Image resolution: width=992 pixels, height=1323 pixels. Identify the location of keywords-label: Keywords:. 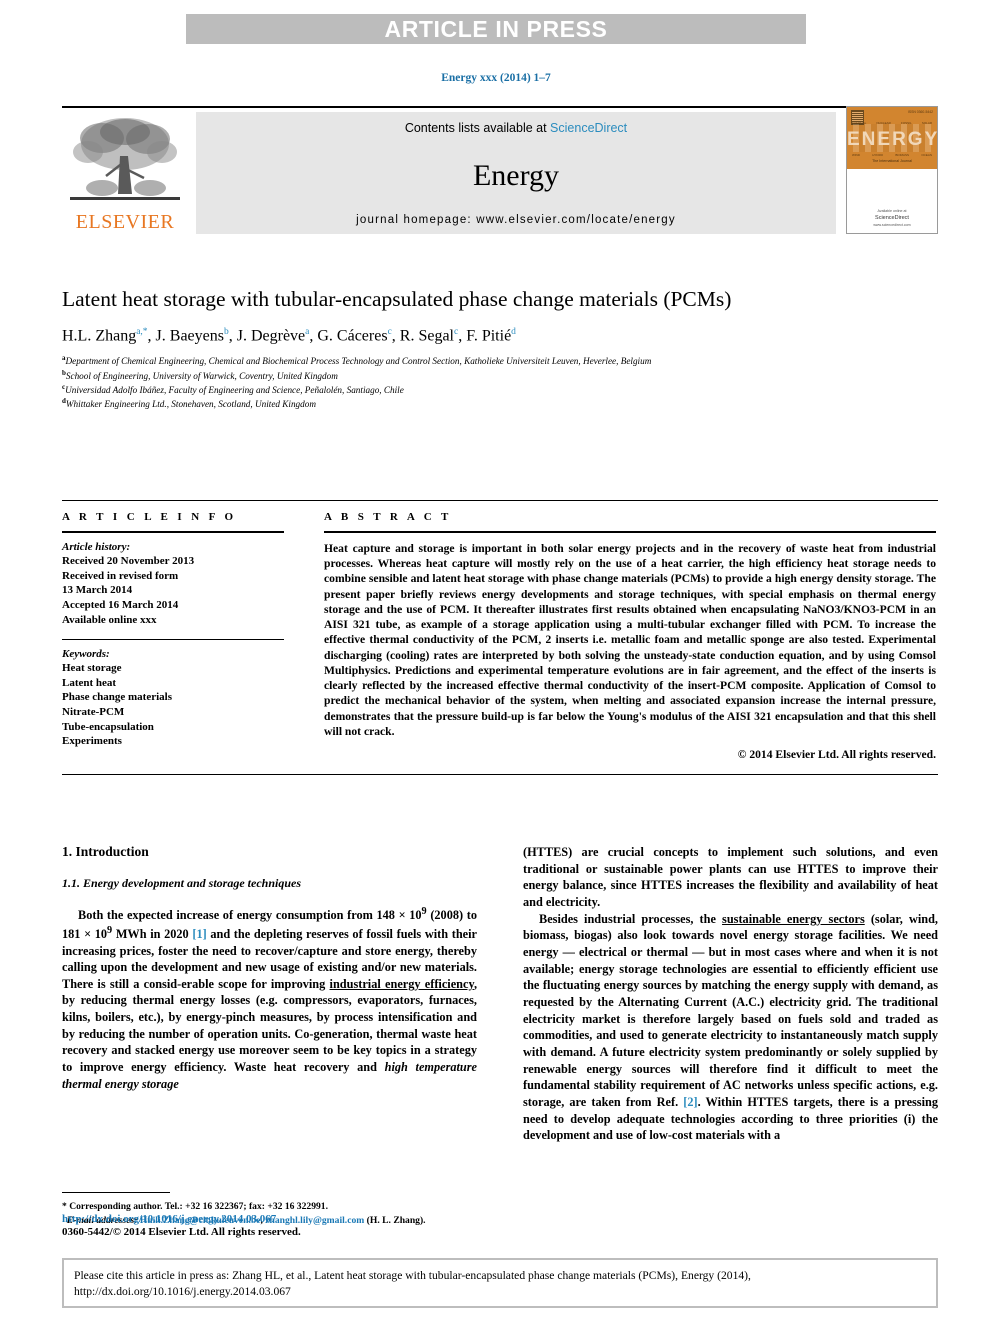
(86, 654).